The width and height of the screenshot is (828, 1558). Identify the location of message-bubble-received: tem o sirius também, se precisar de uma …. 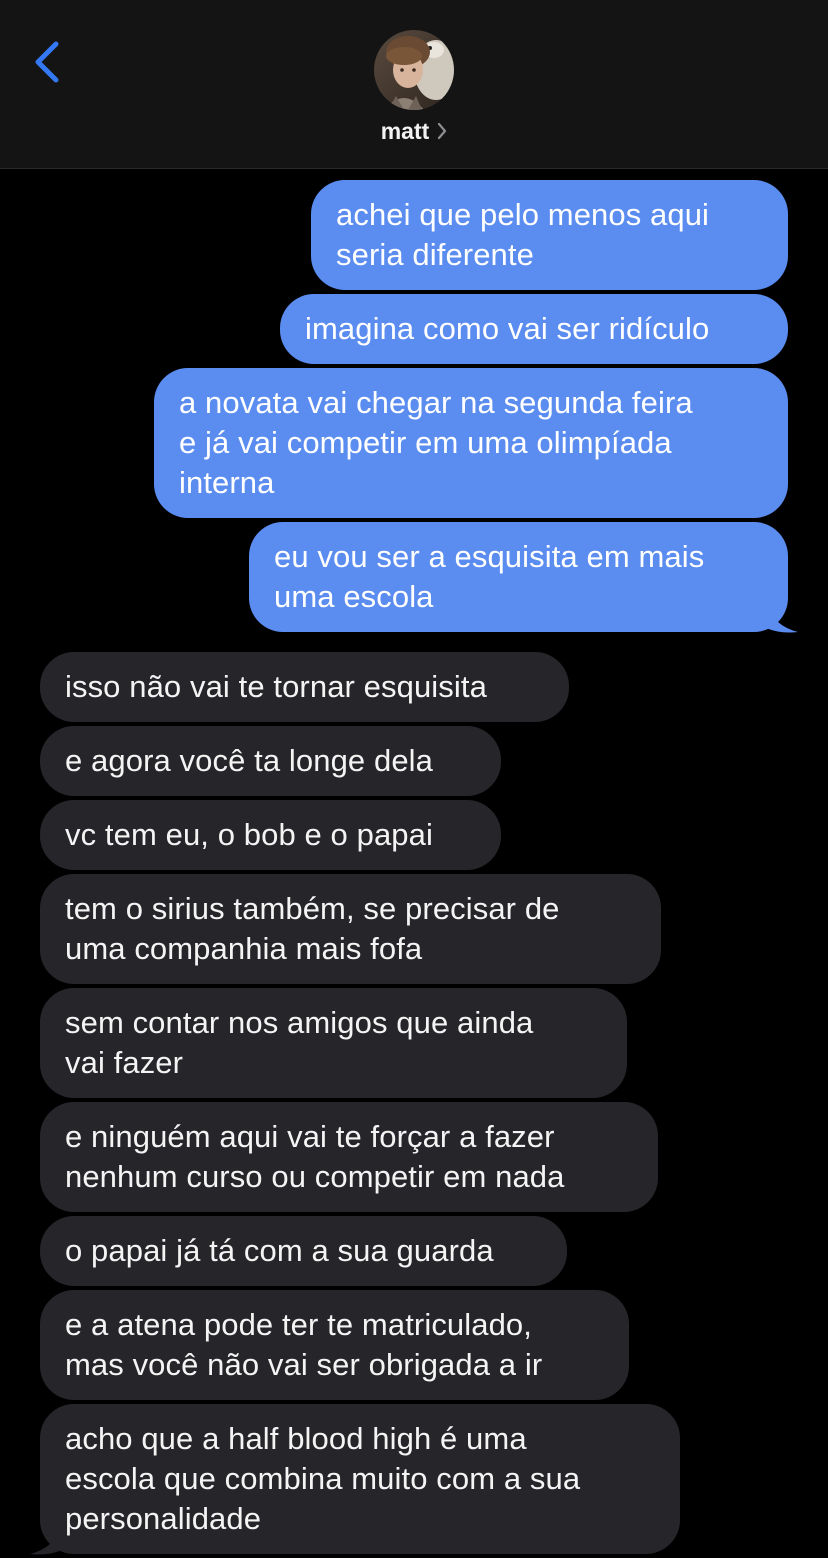
(350, 929).